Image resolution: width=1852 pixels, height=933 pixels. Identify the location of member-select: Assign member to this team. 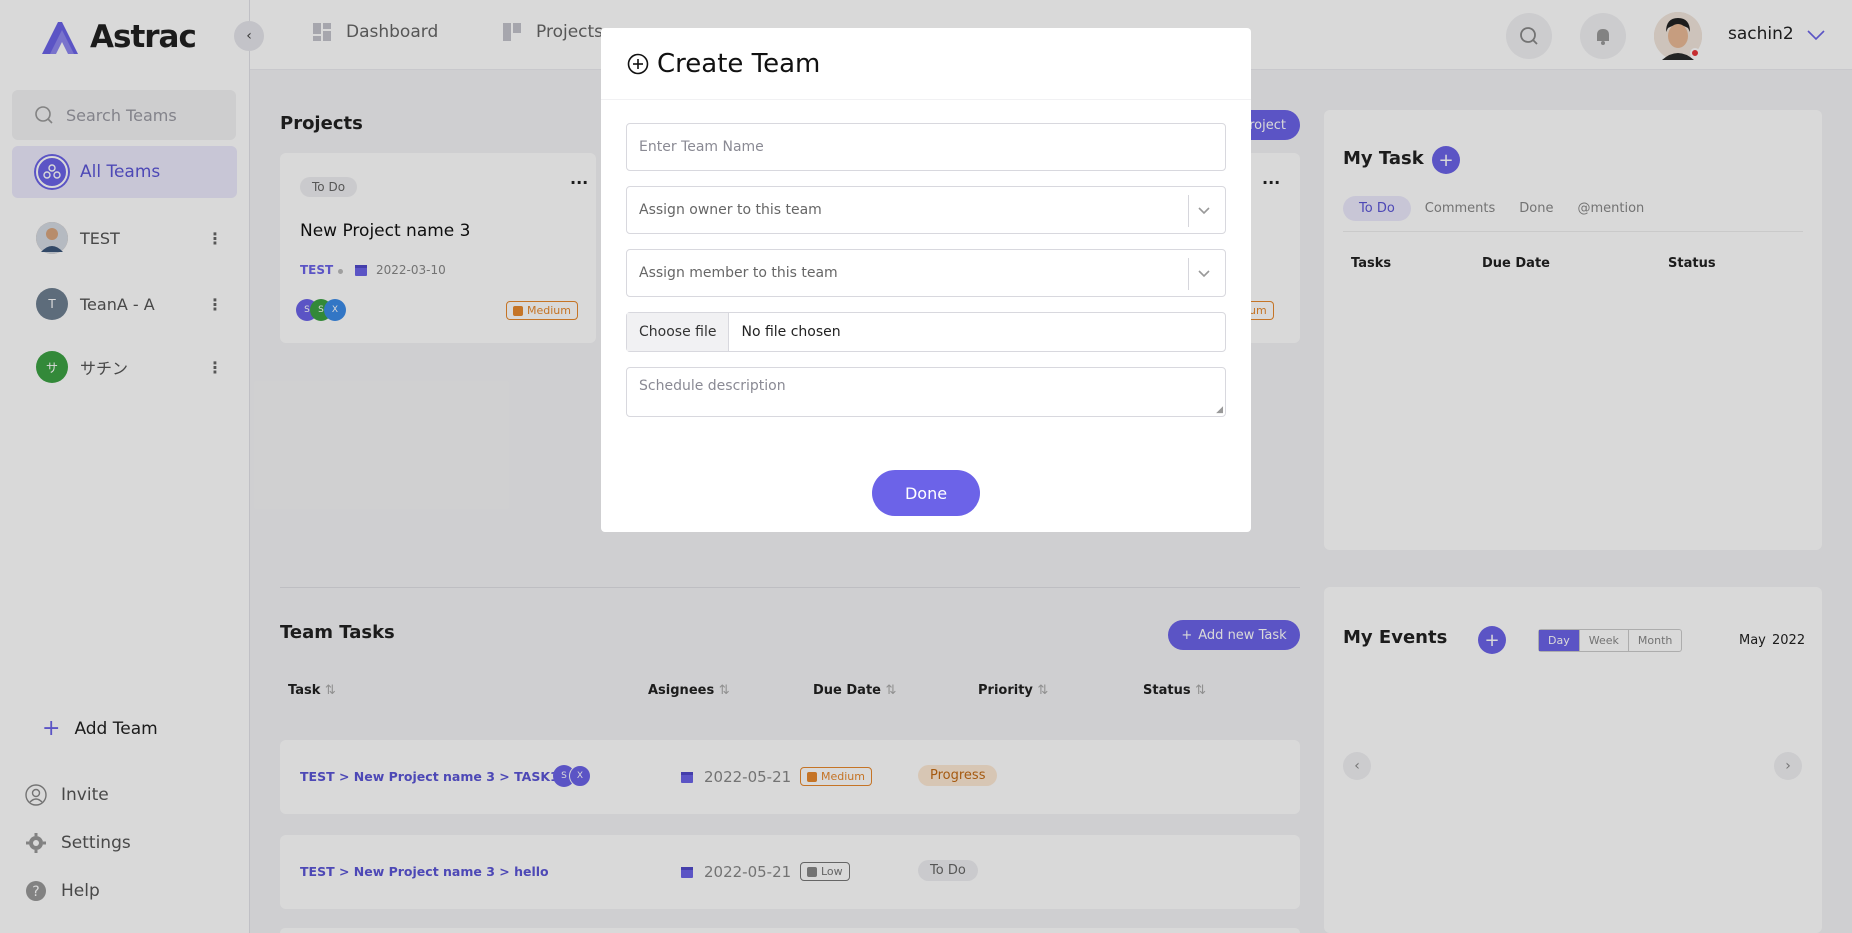
(926, 273).